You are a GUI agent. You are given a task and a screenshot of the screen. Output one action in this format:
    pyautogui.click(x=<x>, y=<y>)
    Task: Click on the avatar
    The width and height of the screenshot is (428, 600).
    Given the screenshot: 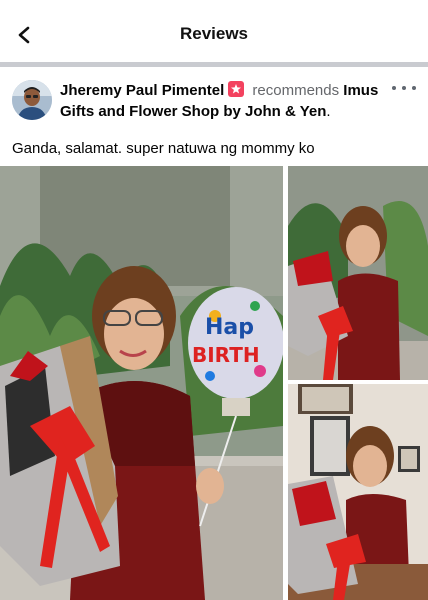 What is the action you would take?
    pyautogui.click(x=32, y=100)
    